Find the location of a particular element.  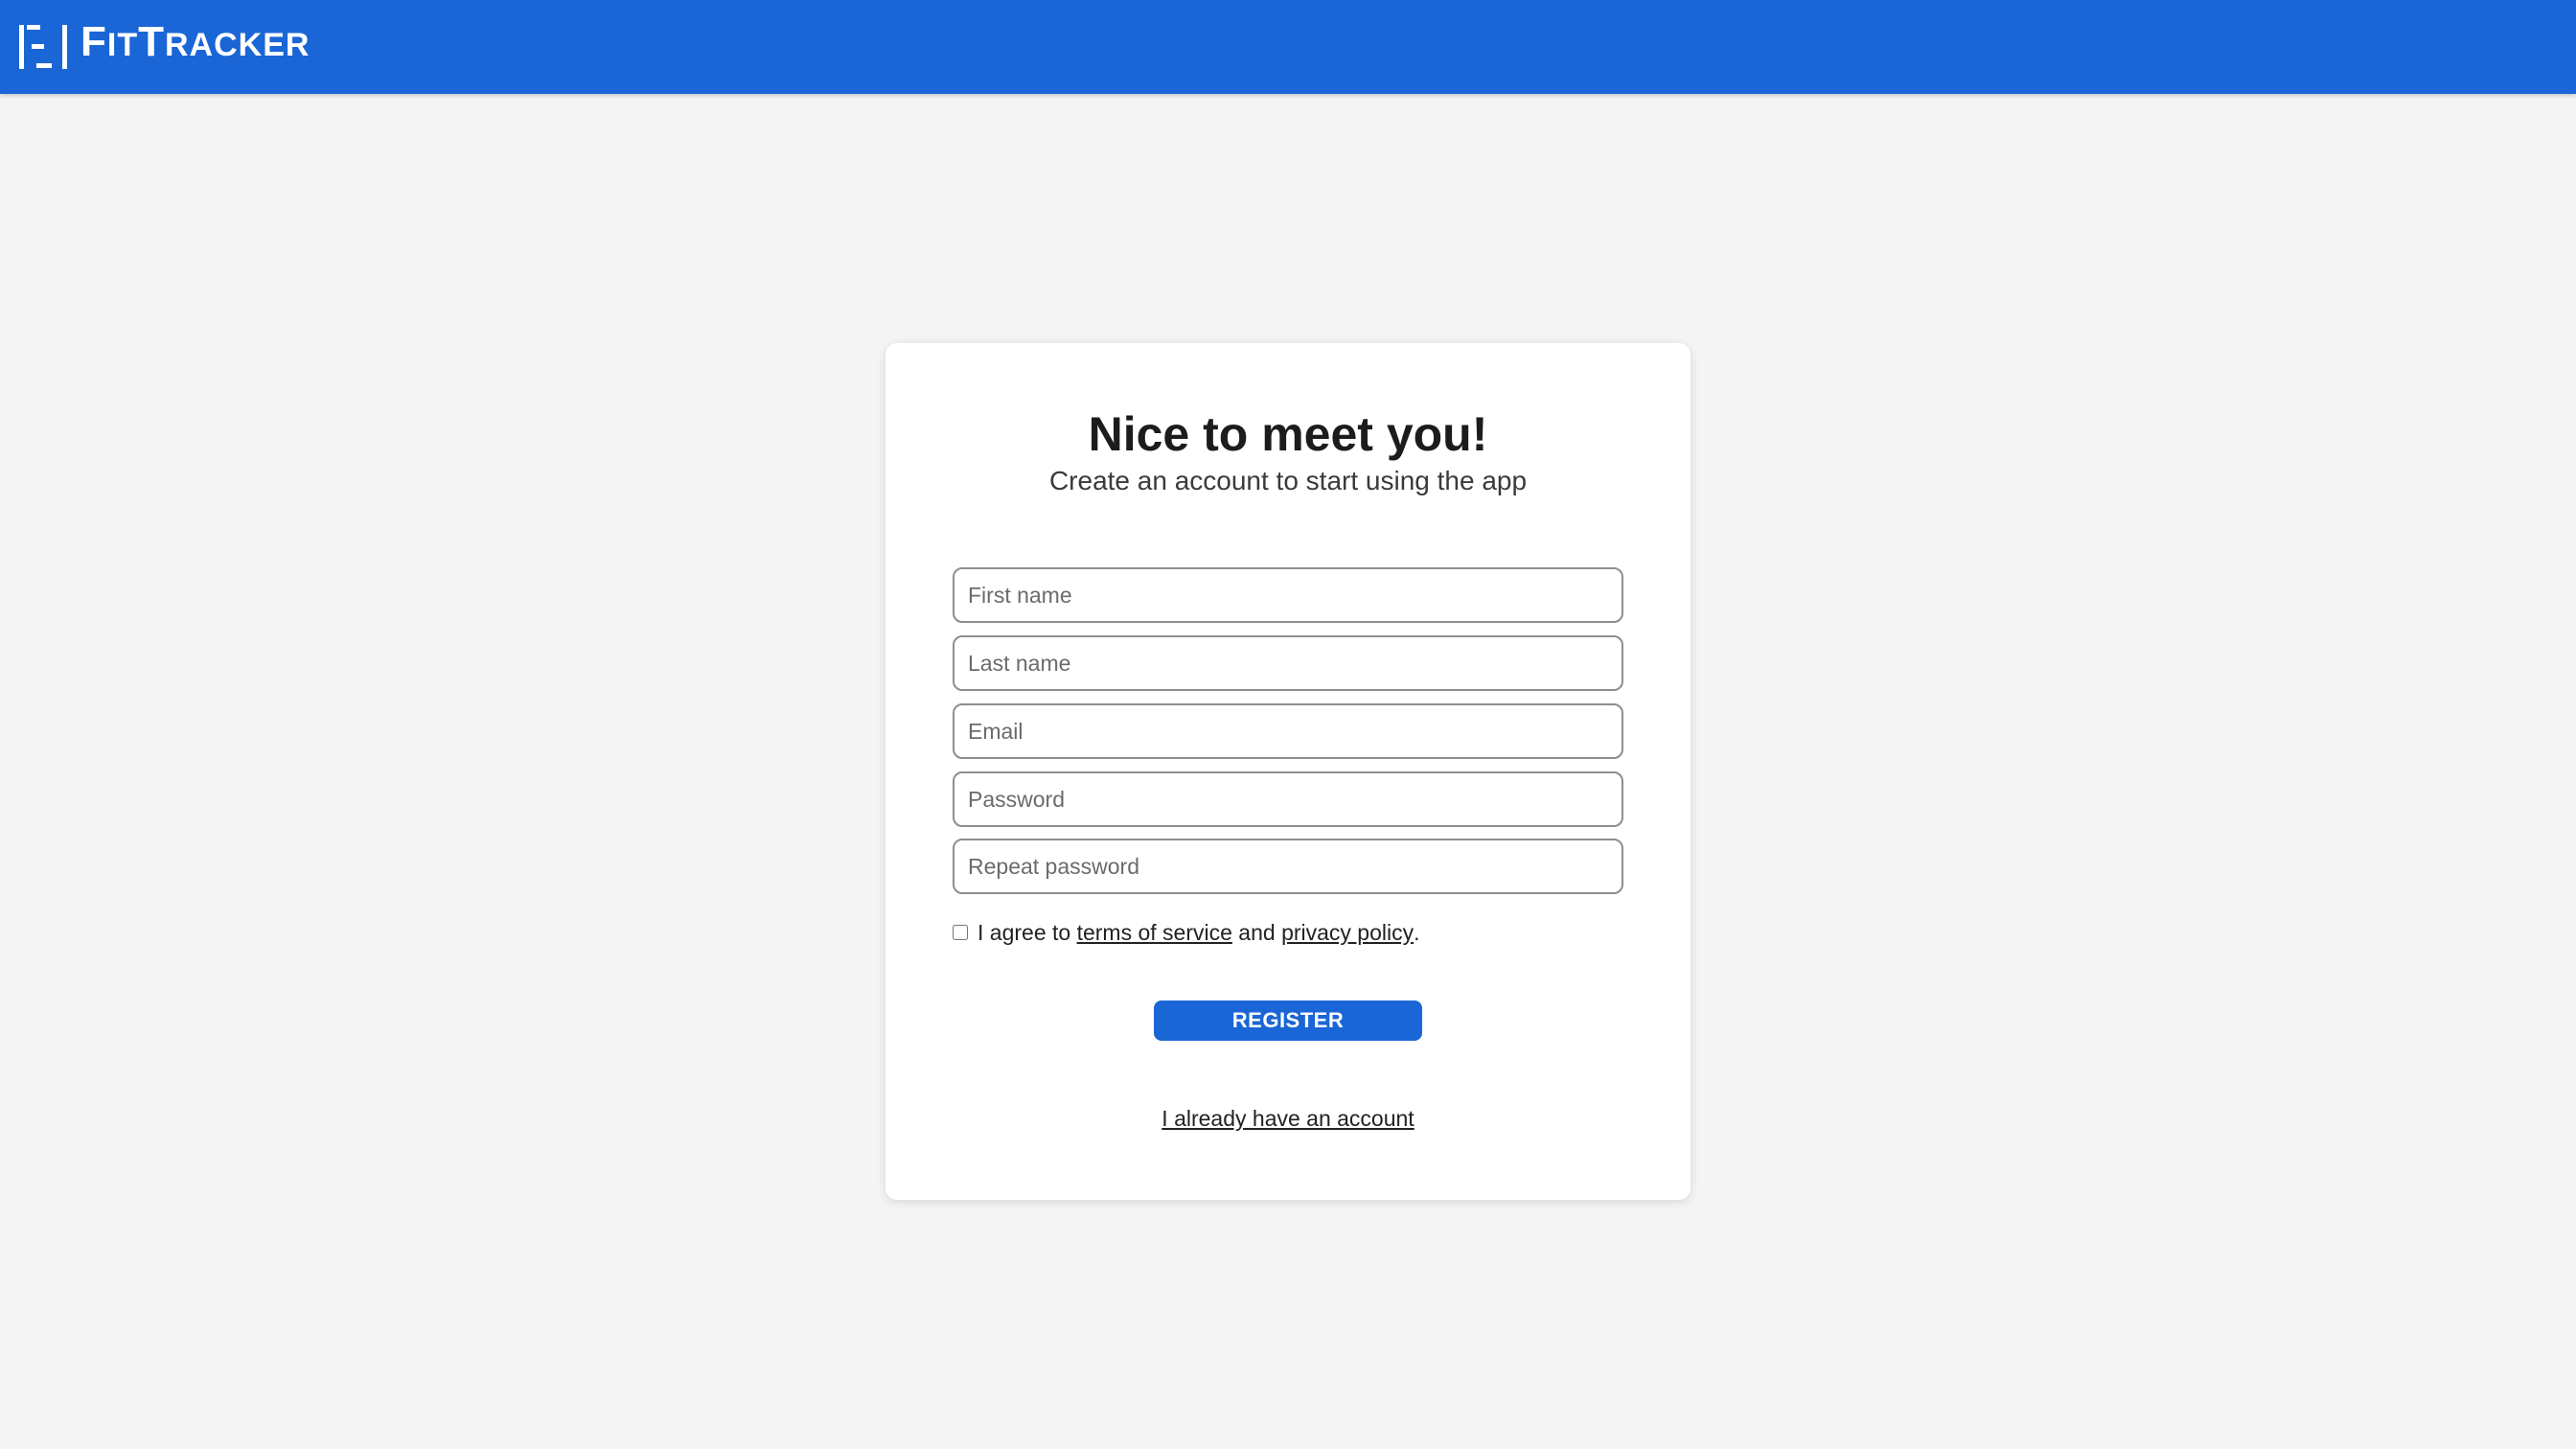

app-logo-text: FITTRACKER is located at coordinates (195, 41).